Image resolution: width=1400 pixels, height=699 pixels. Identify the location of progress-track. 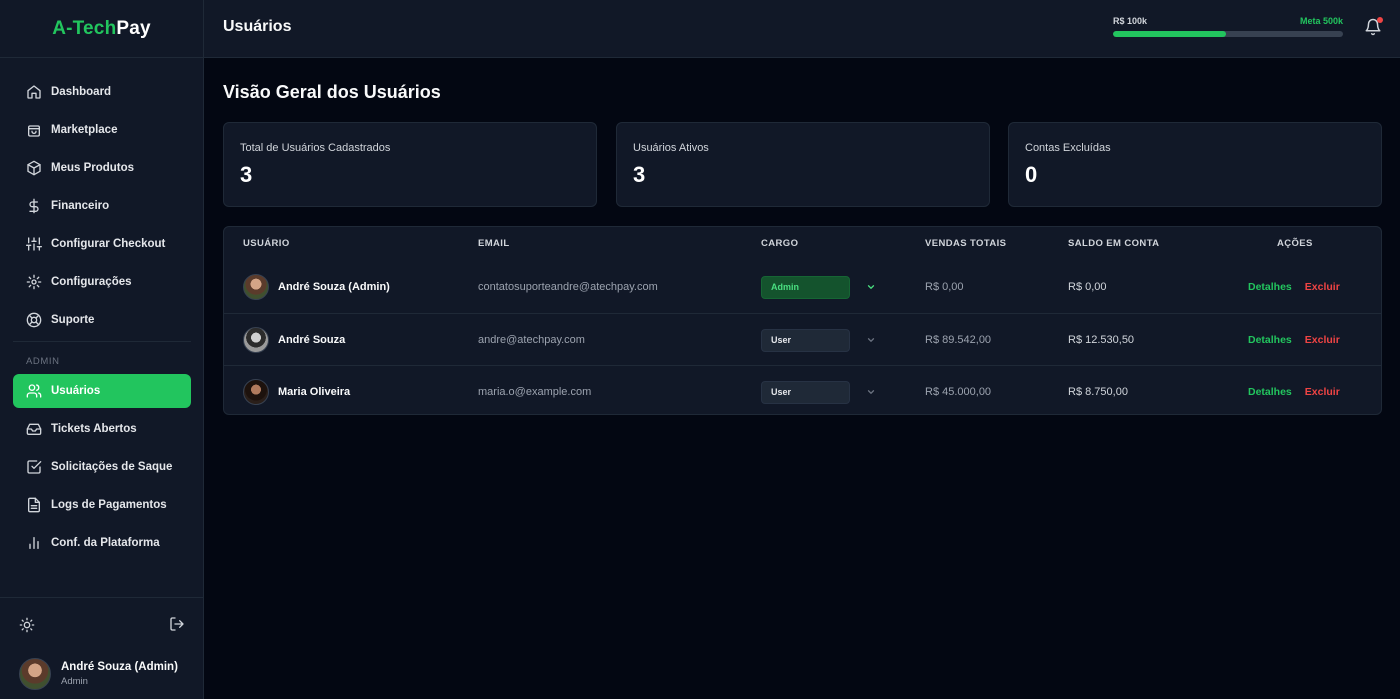
(1228, 34).